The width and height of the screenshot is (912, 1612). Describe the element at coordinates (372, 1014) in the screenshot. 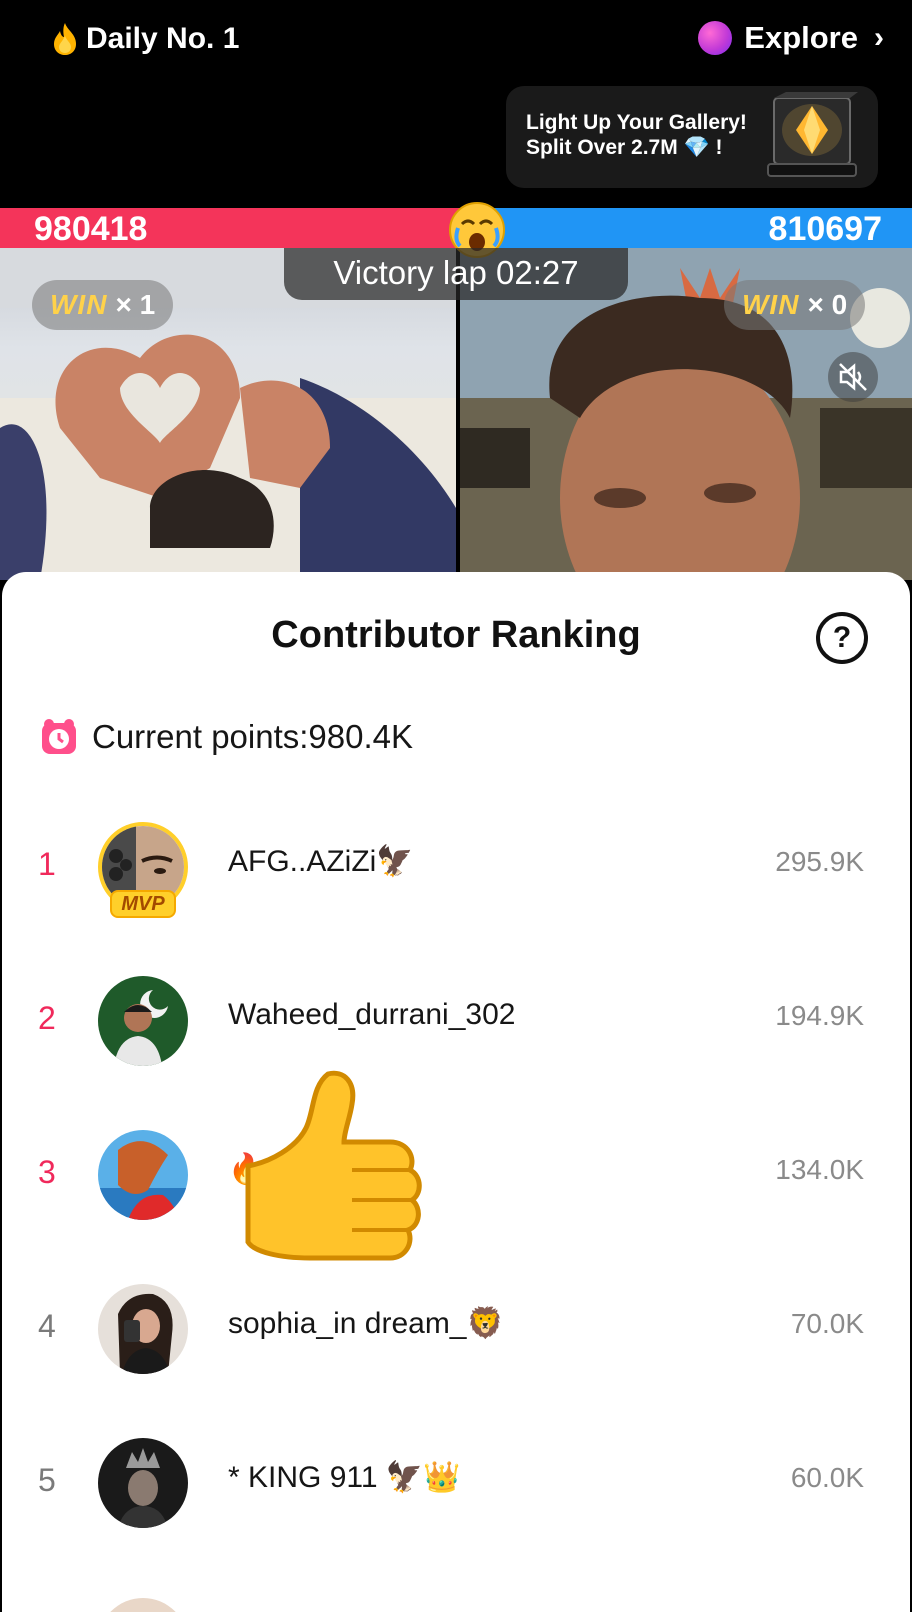

I see `username: Waheed_durrani_302` at that location.